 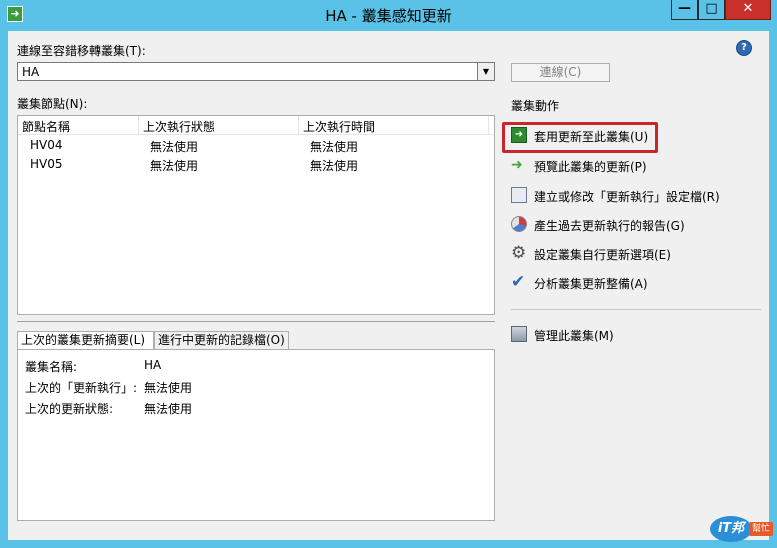 What do you see at coordinates (519, 224) in the screenshot?
I see `report-pie-icon` at bounding box center [519, 224].